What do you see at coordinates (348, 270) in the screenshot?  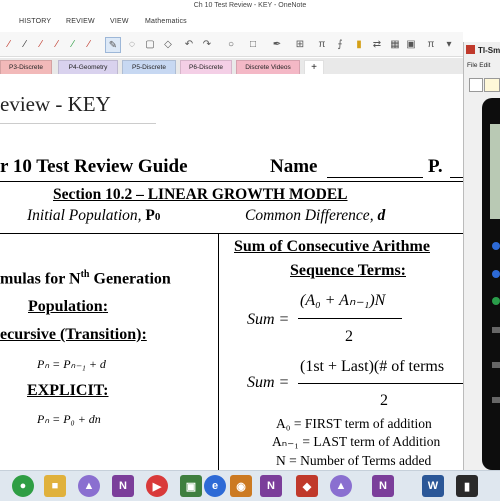 I see `sum-heading-line2: Sequence Terms:` at bounding box center [348, 270].